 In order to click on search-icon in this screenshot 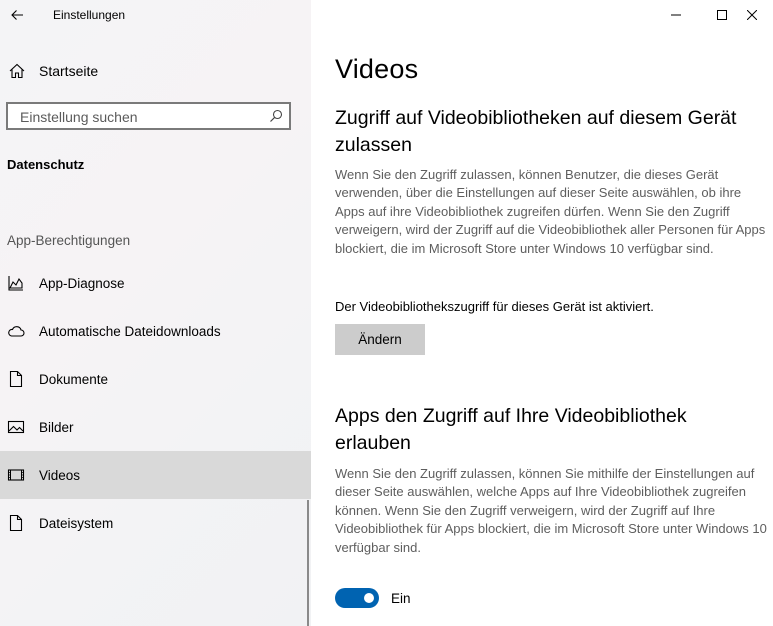, I will do `click(276, 116)`.